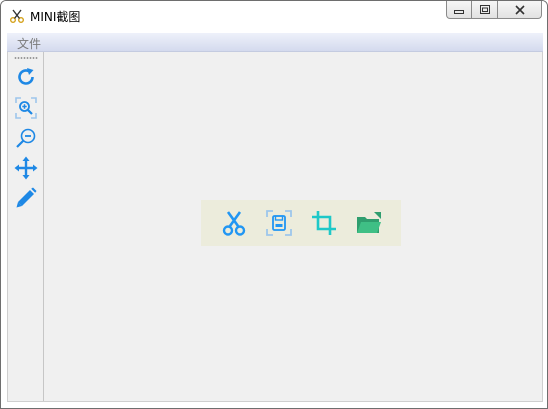 The image size is (548, 409). I want to click on move-button, so click(26, 168).